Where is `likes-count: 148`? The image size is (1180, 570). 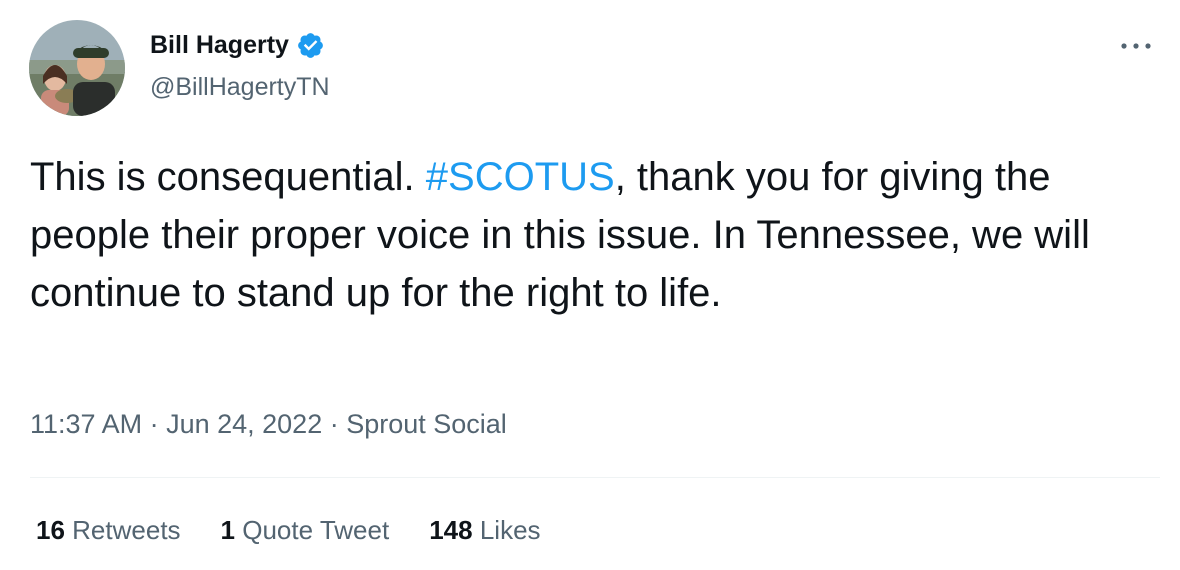 likes-count: 148 is located at coordinates (451, 530).